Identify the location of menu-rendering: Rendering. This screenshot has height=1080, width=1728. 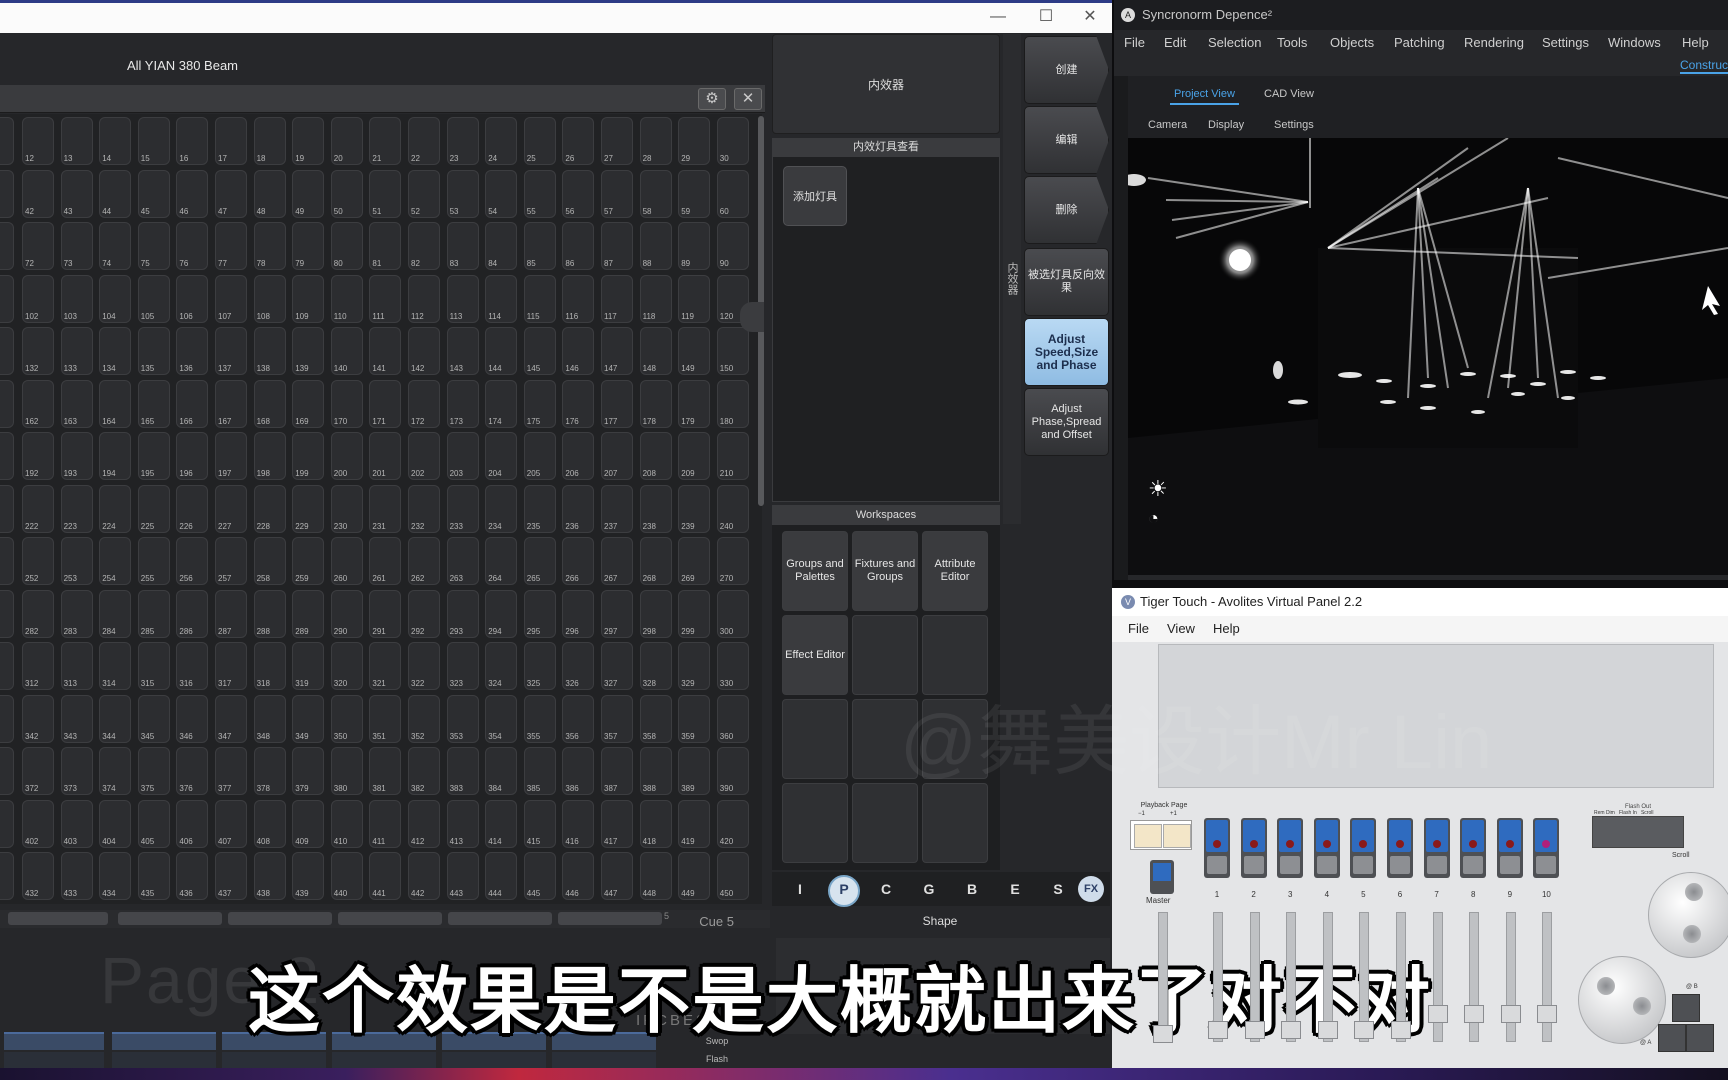
(1494, 42).